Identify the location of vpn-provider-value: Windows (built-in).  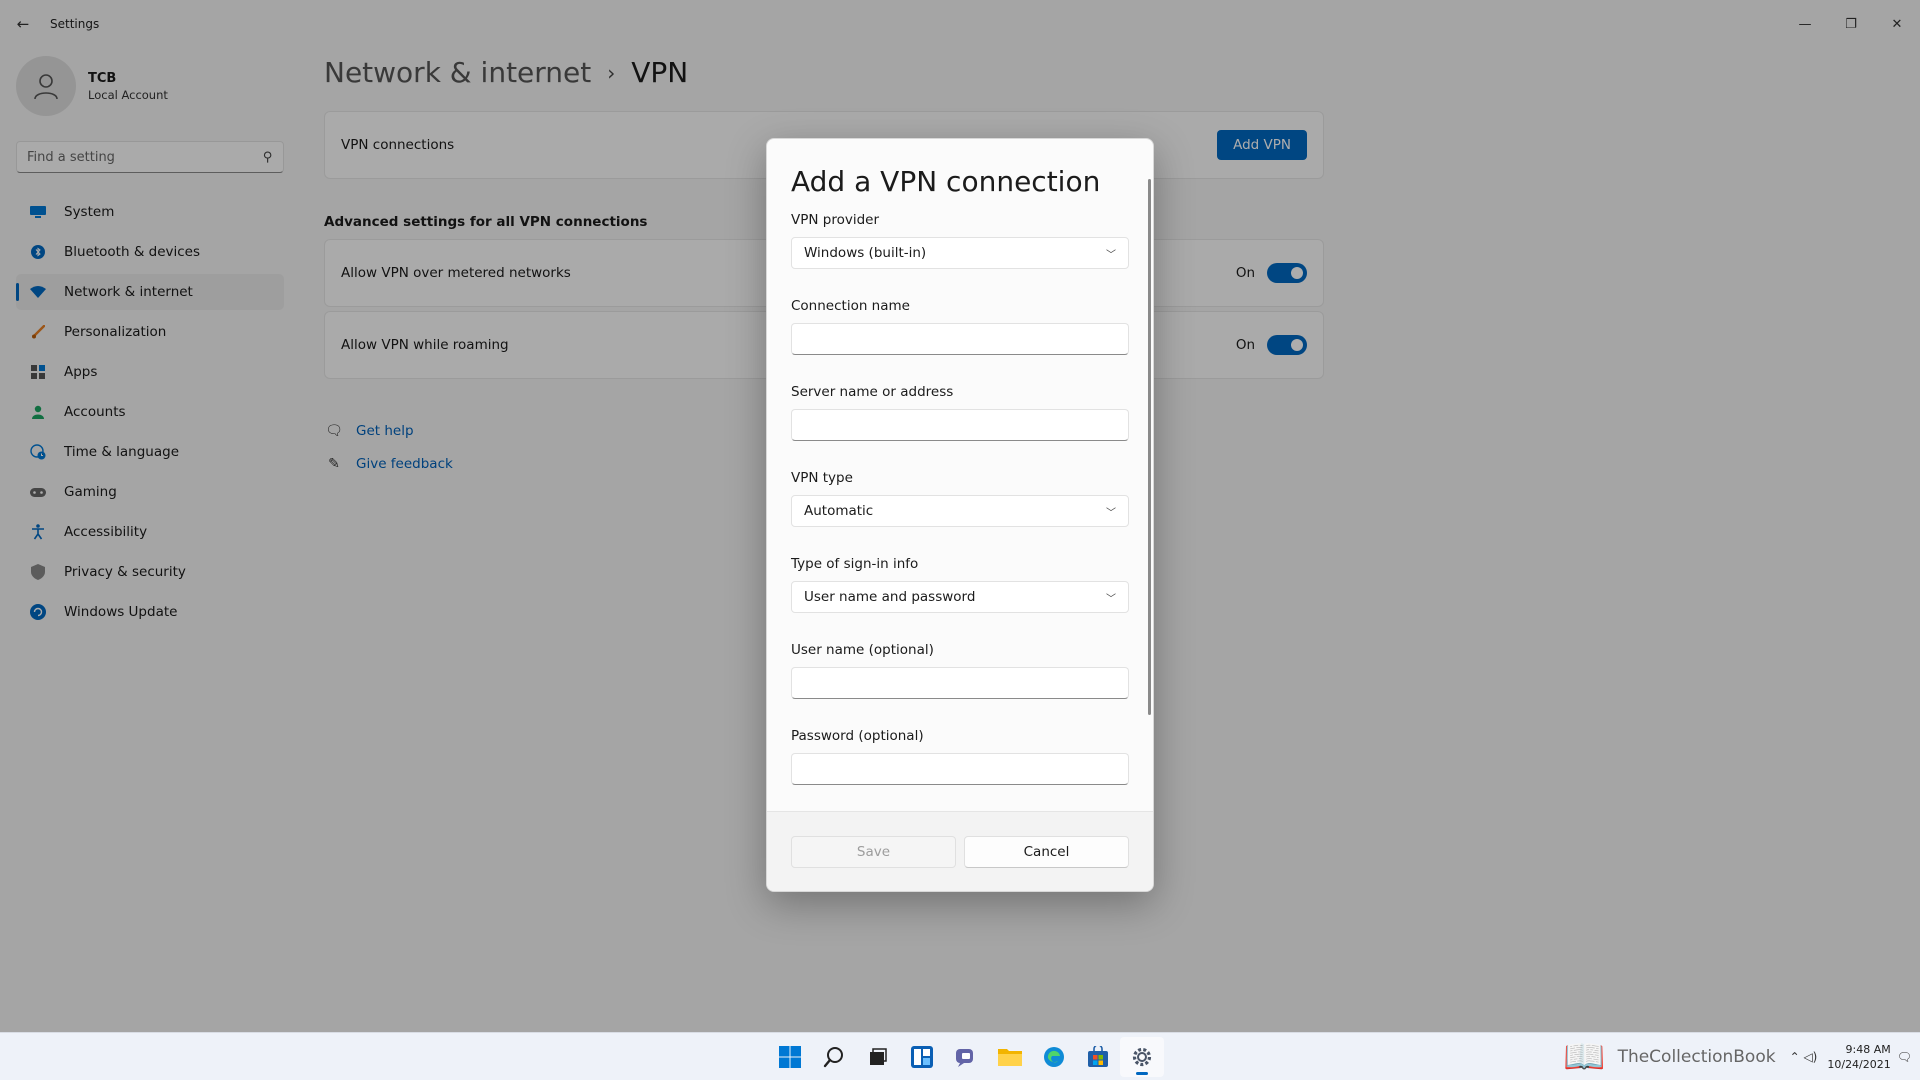
(865, 253).